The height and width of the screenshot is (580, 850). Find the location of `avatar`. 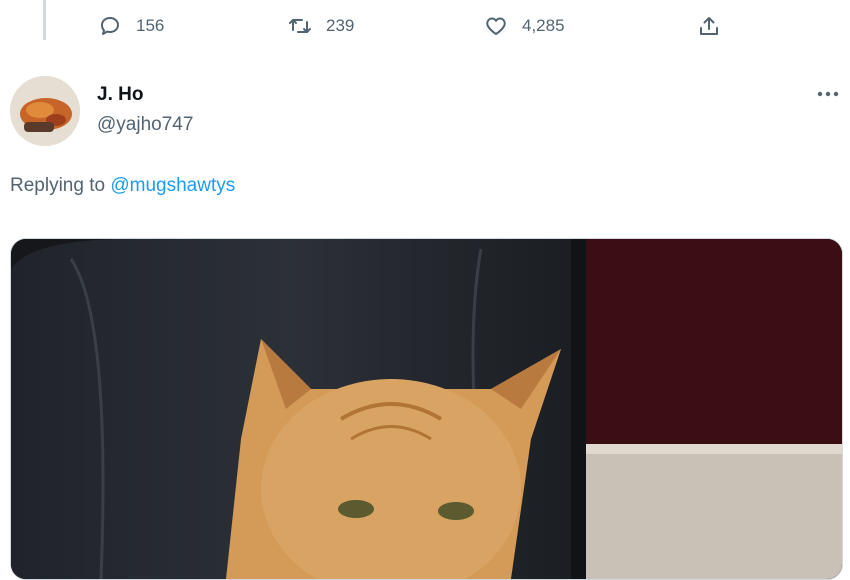

avatar is located at coordinates (45, 111).